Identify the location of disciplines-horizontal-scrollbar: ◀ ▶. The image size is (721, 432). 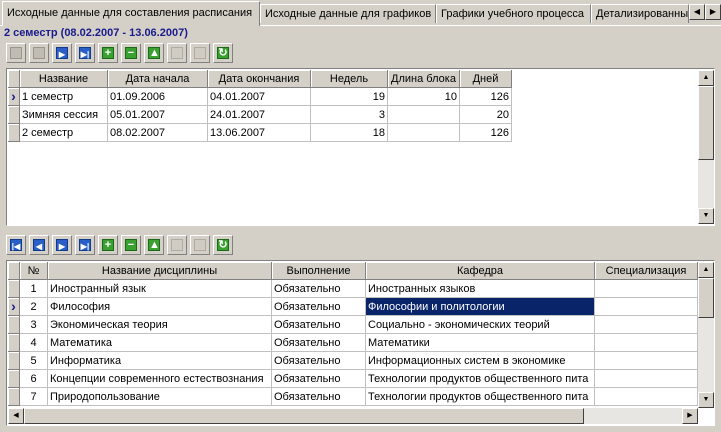
(353, 416).